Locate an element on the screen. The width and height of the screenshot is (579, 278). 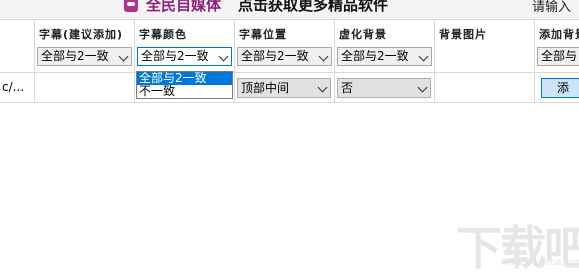
subtitle-cell is located at coordinates (85, 87).